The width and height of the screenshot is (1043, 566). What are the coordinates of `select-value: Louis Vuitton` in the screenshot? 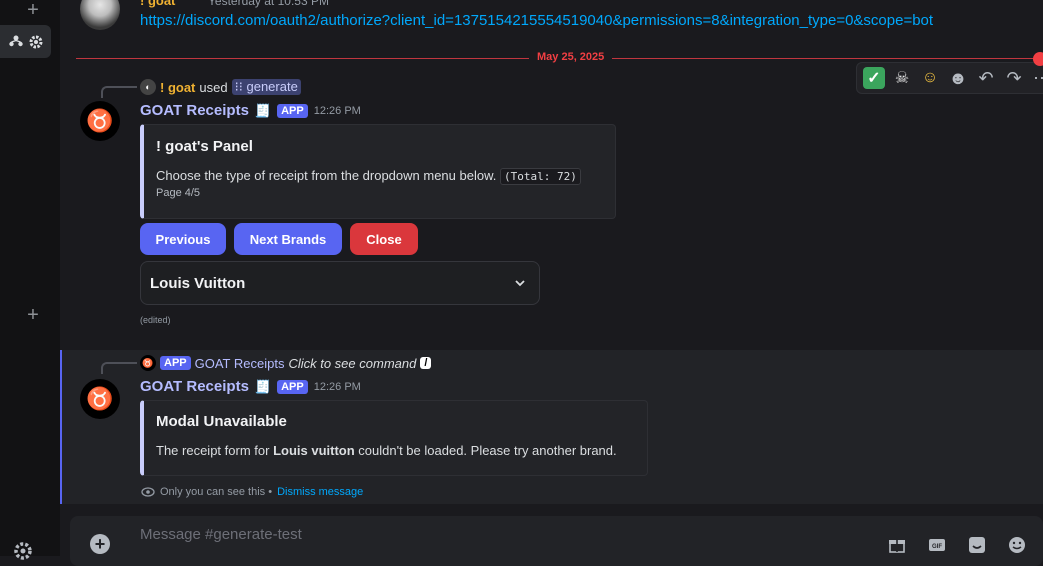 It's located at (198, 283).